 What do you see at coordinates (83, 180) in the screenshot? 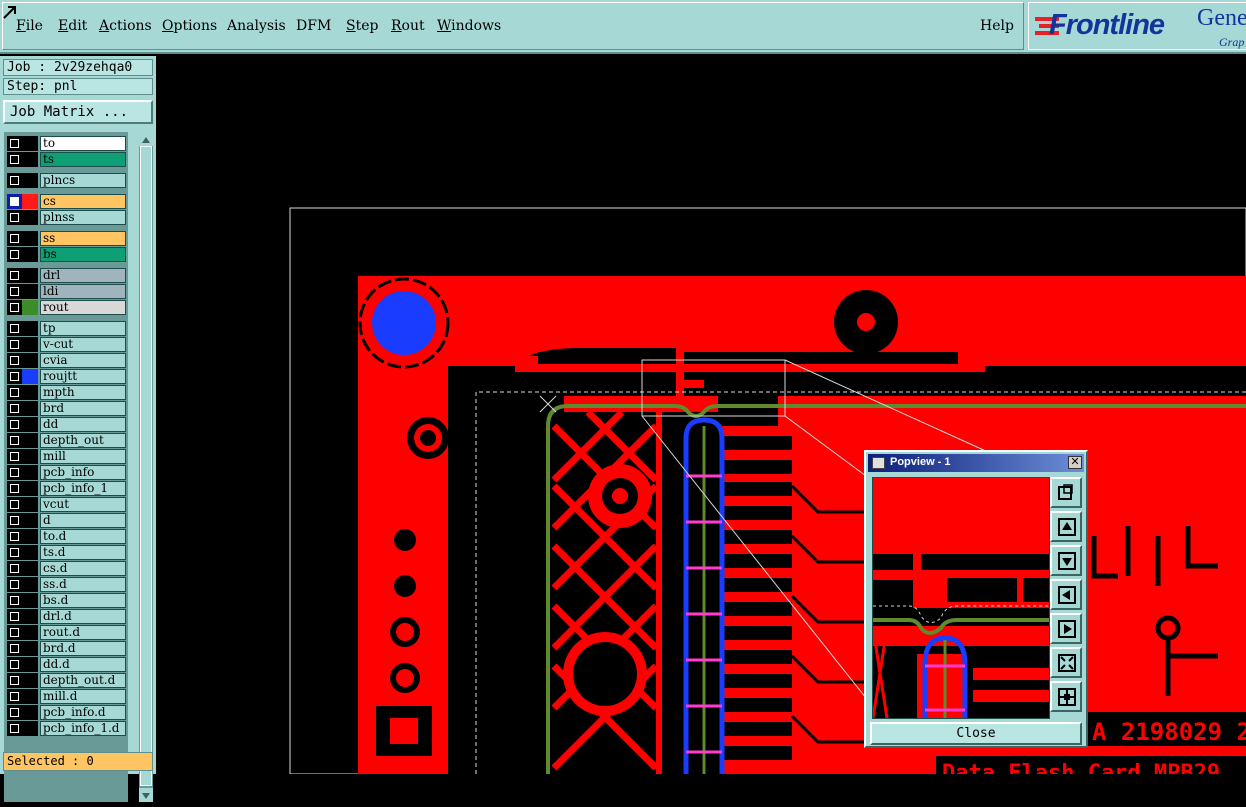
I see `layer-name: plncs` at bounding box center [83, 180].